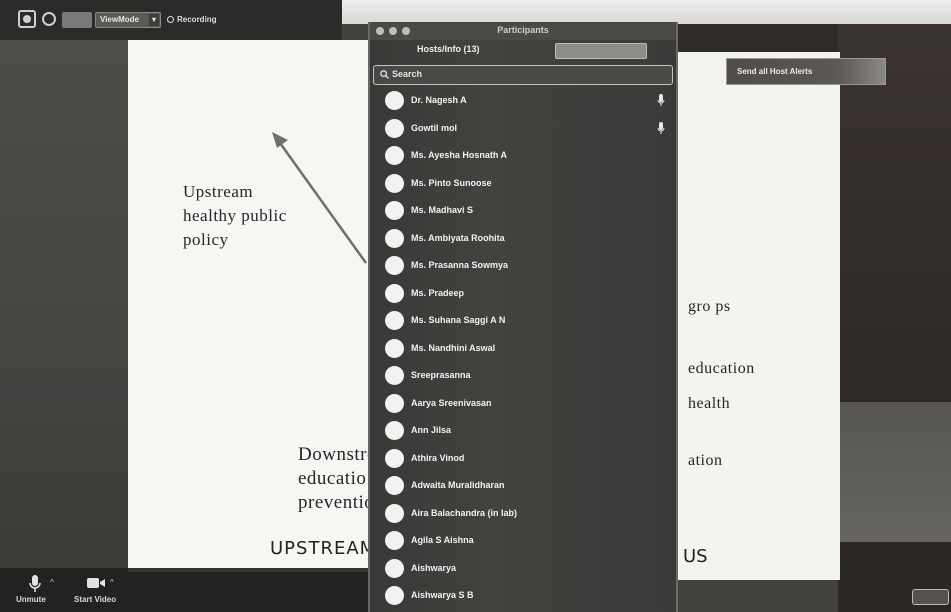 This screenshot has width=951, height=612. I want to click on recording-label: Recording, so click(197, 19).